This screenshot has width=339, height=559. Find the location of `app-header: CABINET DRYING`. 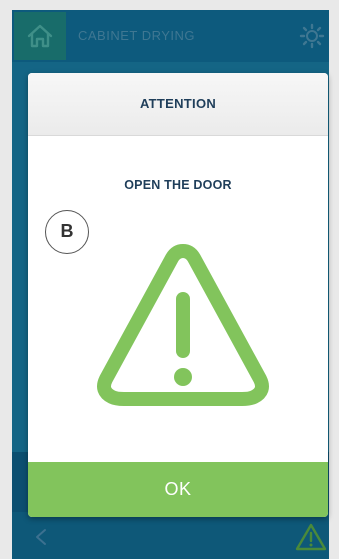

app-header: CABINET DRYING is located at coordinates (170, 36).